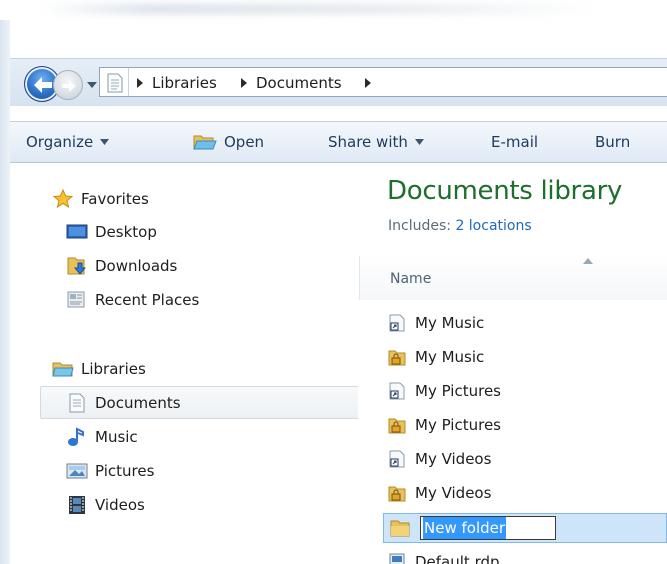 Image resolution: width=667 pixels, height=564 pixels. What do you see at coordinates (513, 278) in the screenshot?
I see `name-column-header: Name` at bounding box center [513, 278].